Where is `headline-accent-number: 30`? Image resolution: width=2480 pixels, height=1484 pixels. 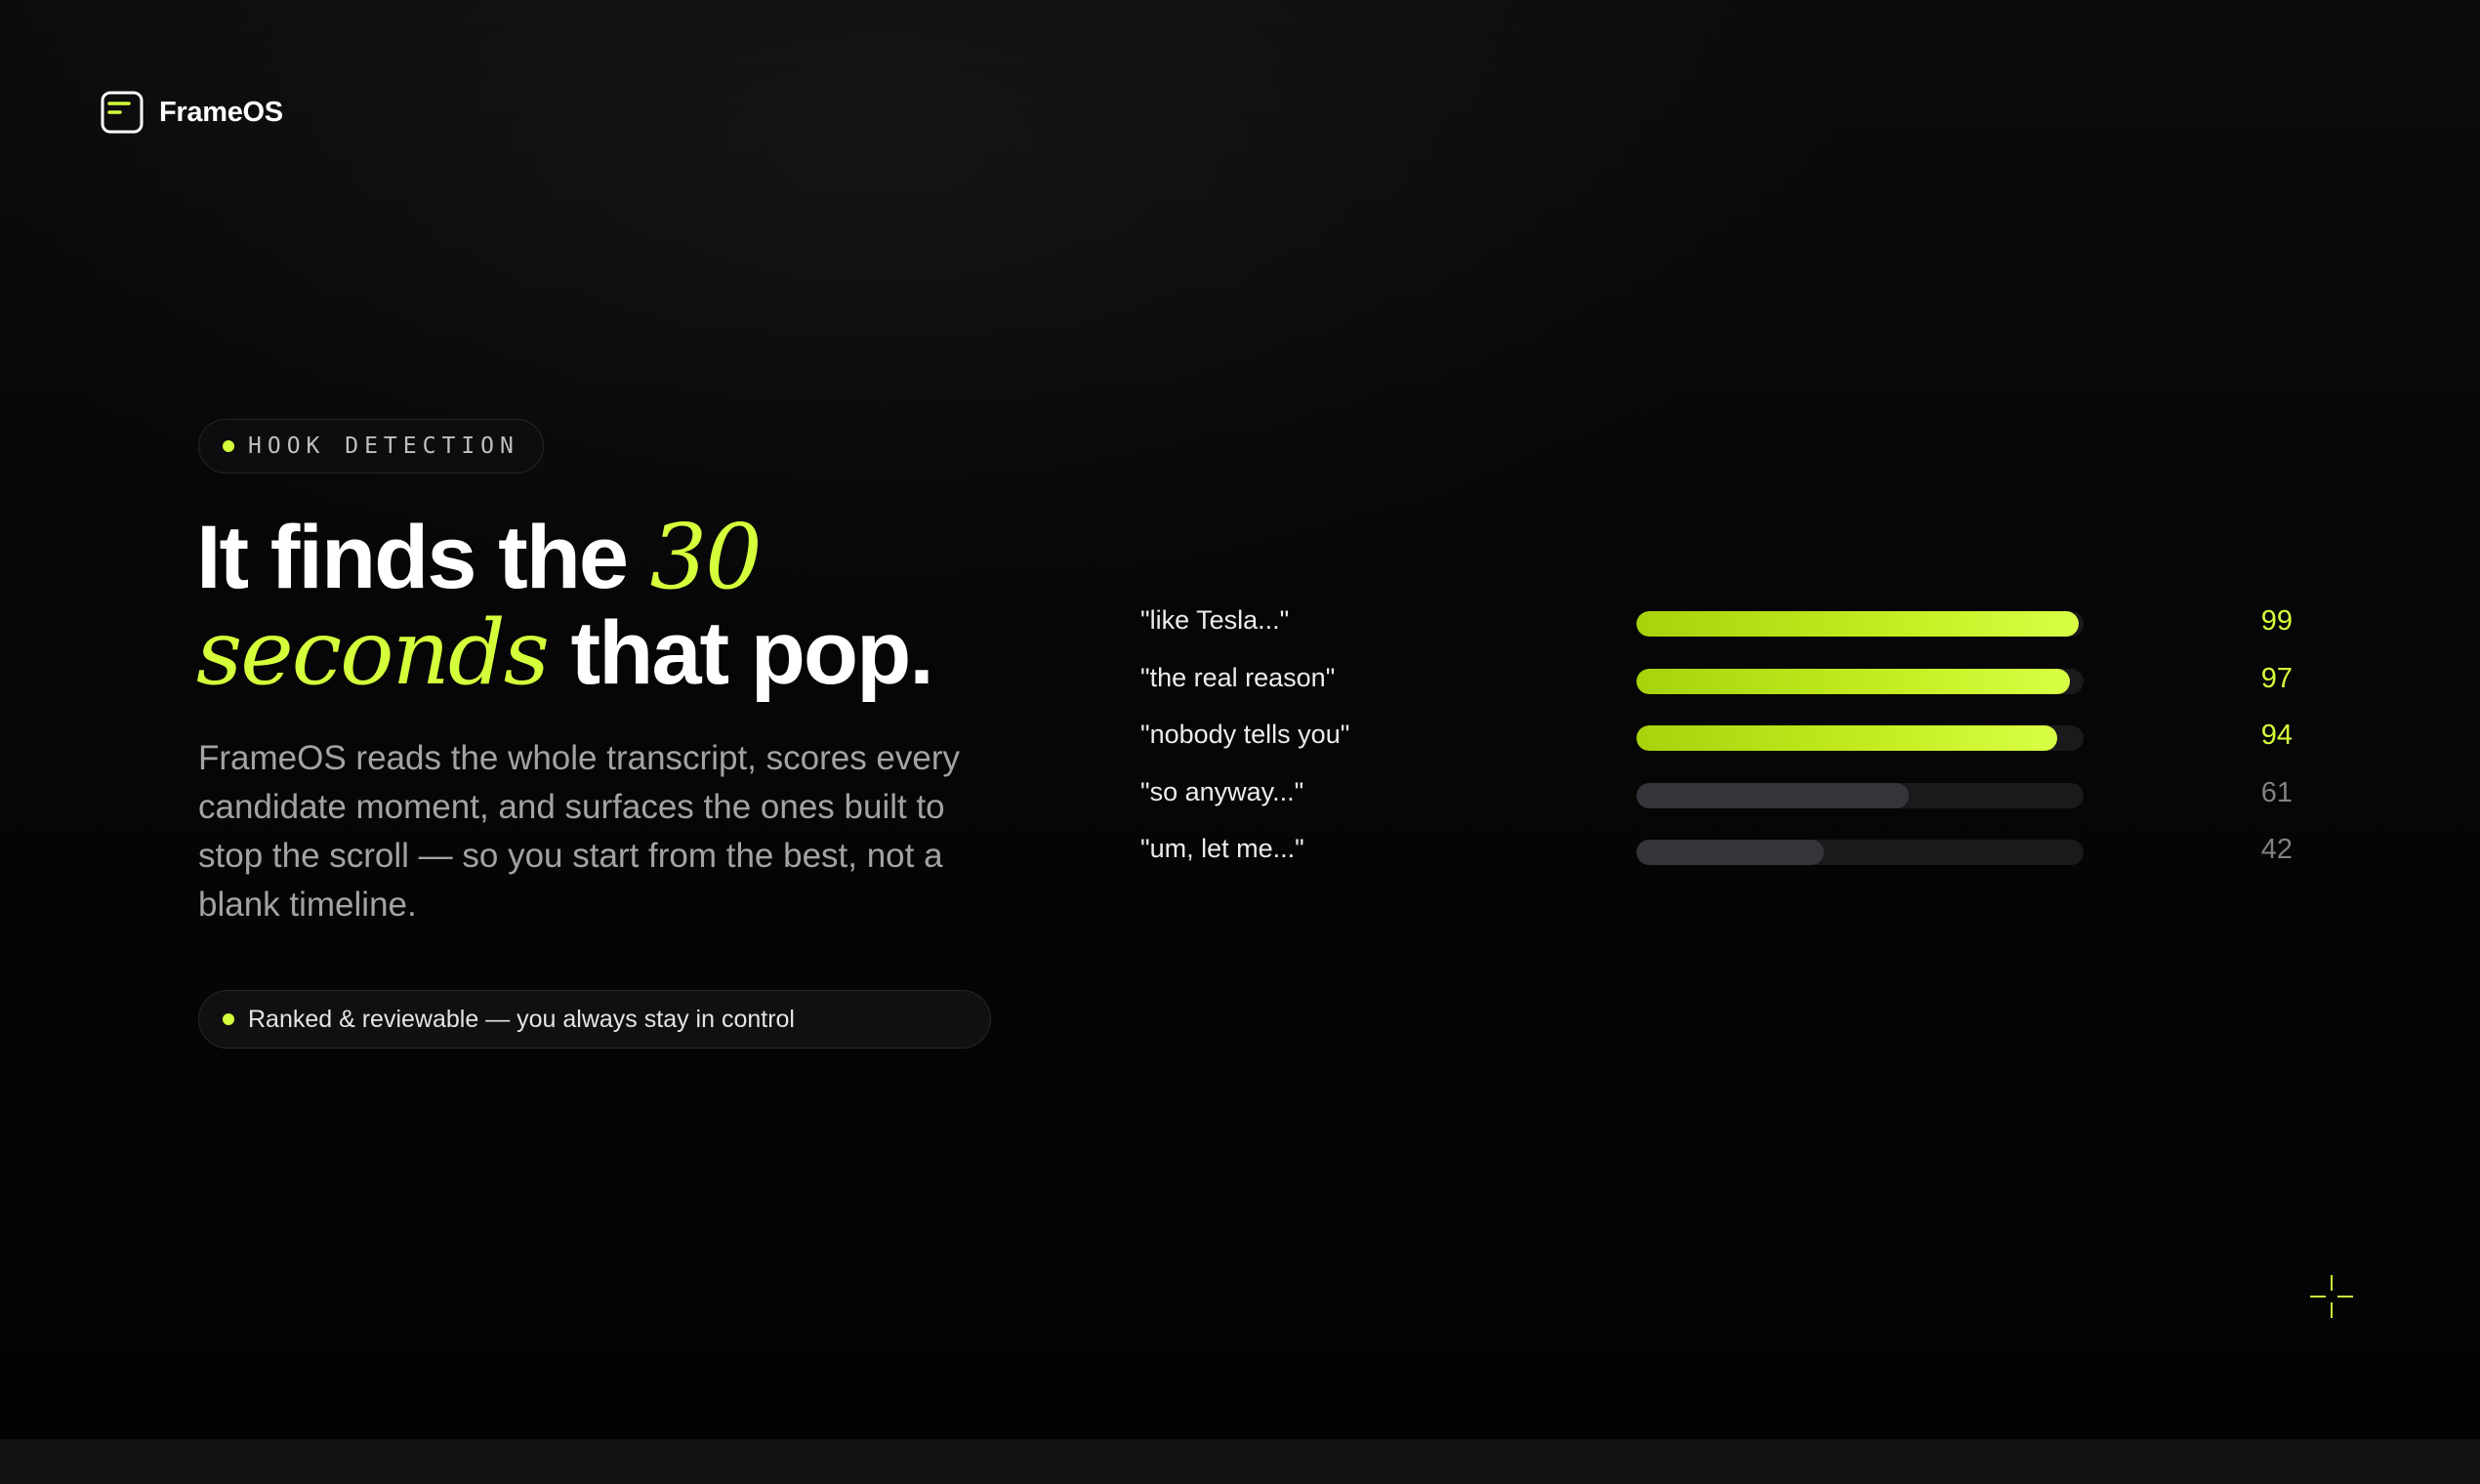 headline-accent-number: 30 is located at coordinates (706, 557).